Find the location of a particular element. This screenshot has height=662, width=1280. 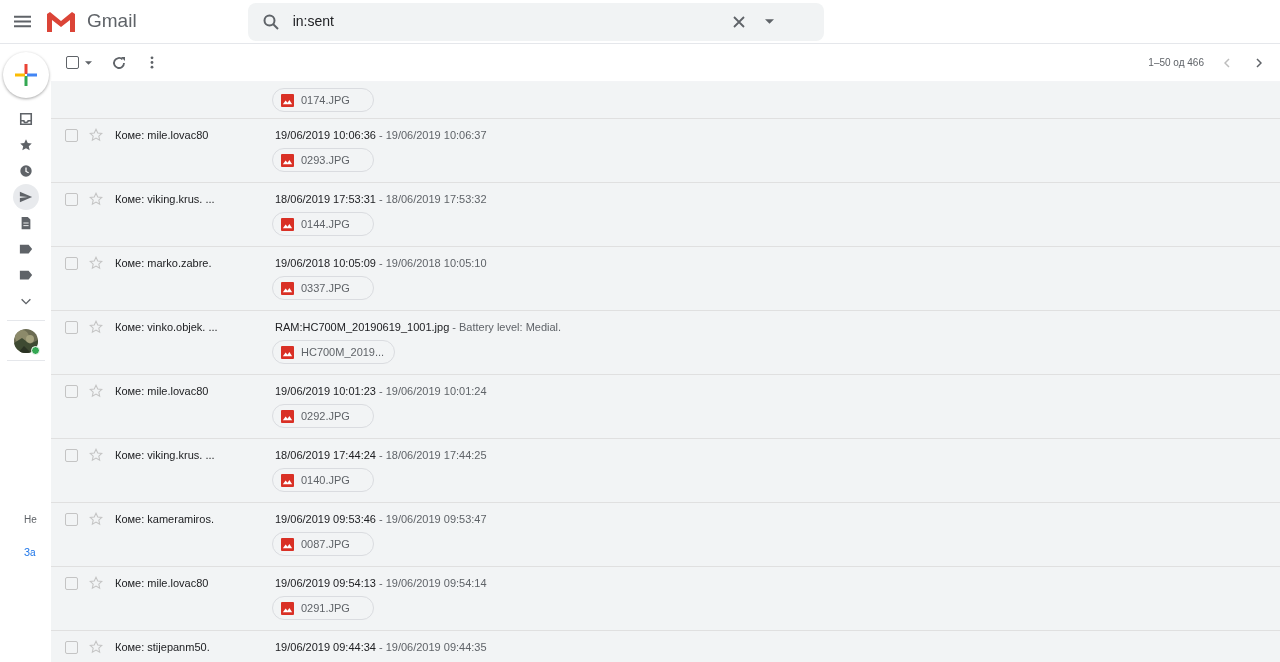

close-icon is located at coordinates (738, 21).